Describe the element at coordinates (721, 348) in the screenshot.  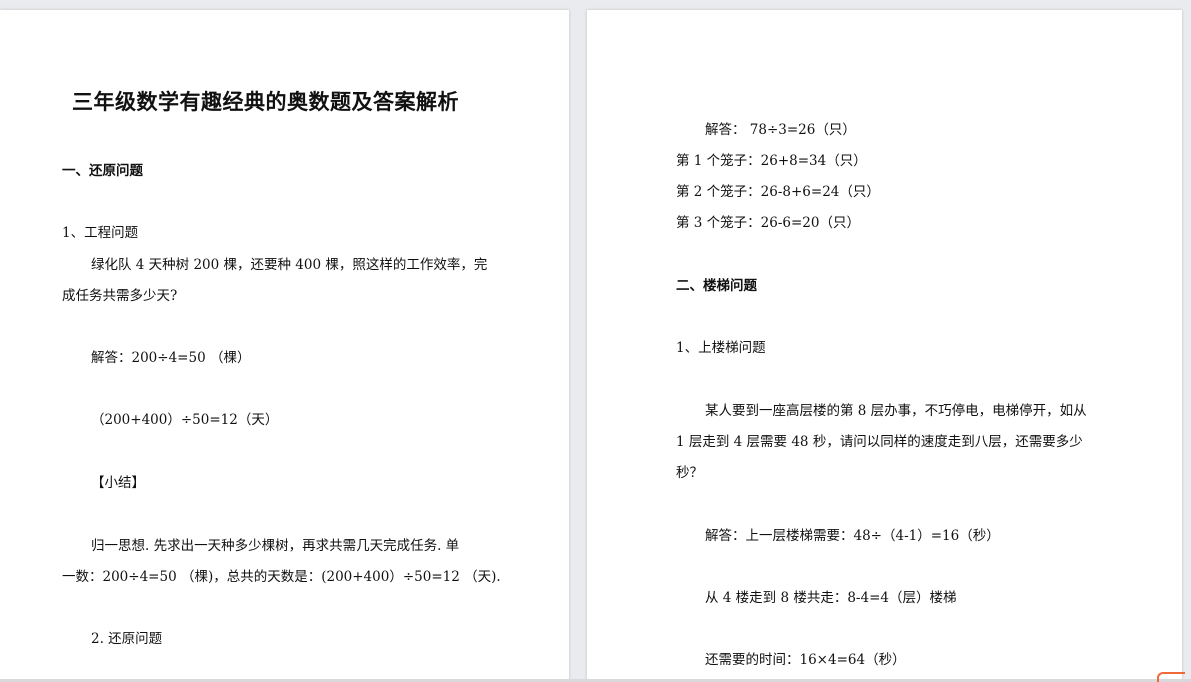
I see `item-title-stairs: 1、上楼梯问题` at that location.